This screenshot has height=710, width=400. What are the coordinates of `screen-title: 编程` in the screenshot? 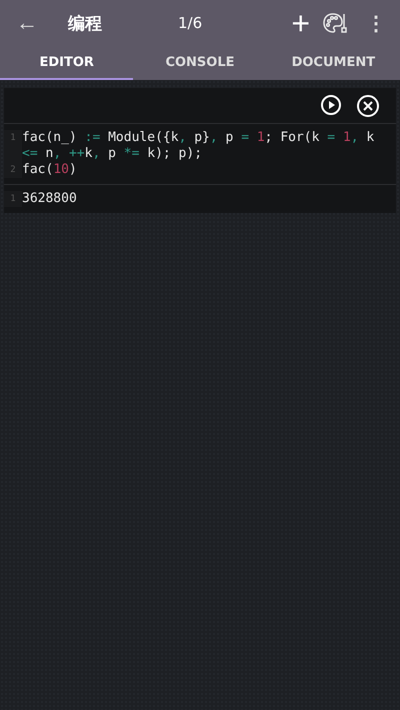 It's located at (85, 23).